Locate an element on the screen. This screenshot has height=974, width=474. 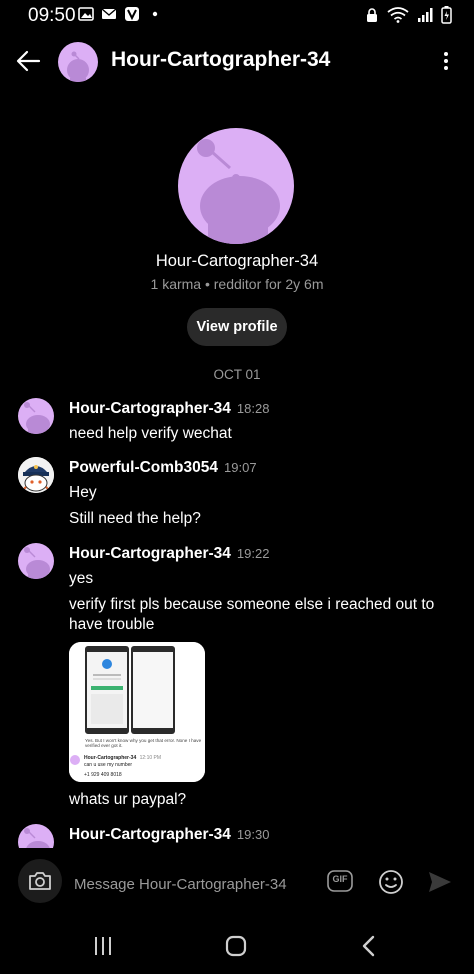
profile-avatar is located at coordinates (236, 186).